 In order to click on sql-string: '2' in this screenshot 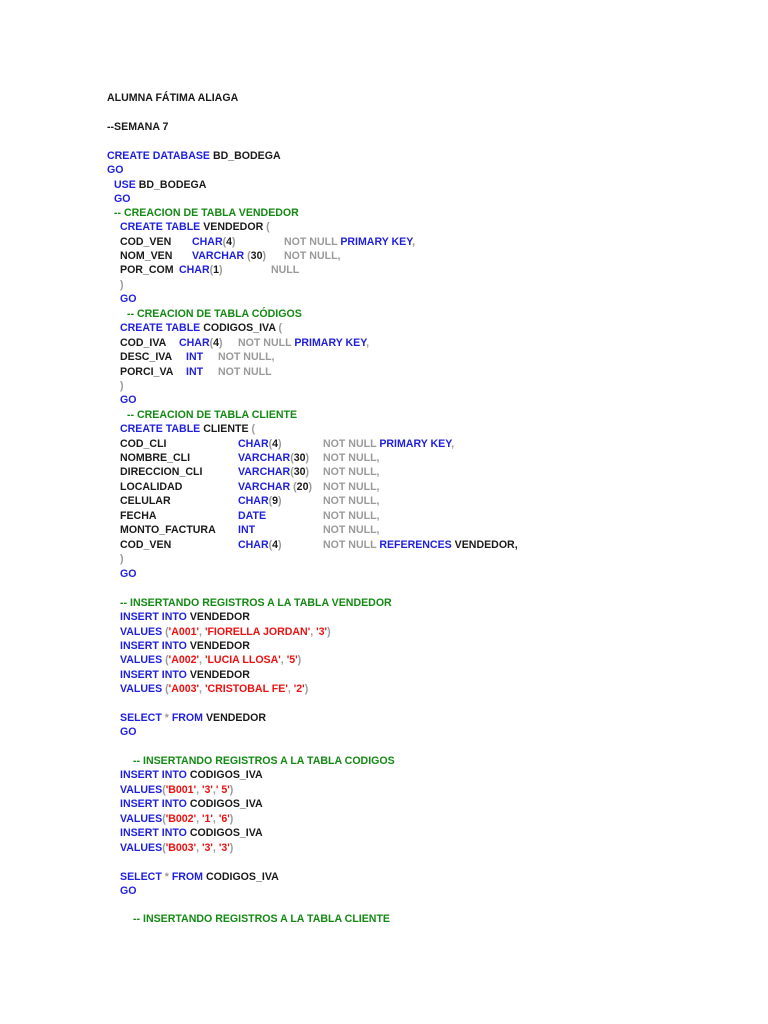, I will do `click(299, 689)`.